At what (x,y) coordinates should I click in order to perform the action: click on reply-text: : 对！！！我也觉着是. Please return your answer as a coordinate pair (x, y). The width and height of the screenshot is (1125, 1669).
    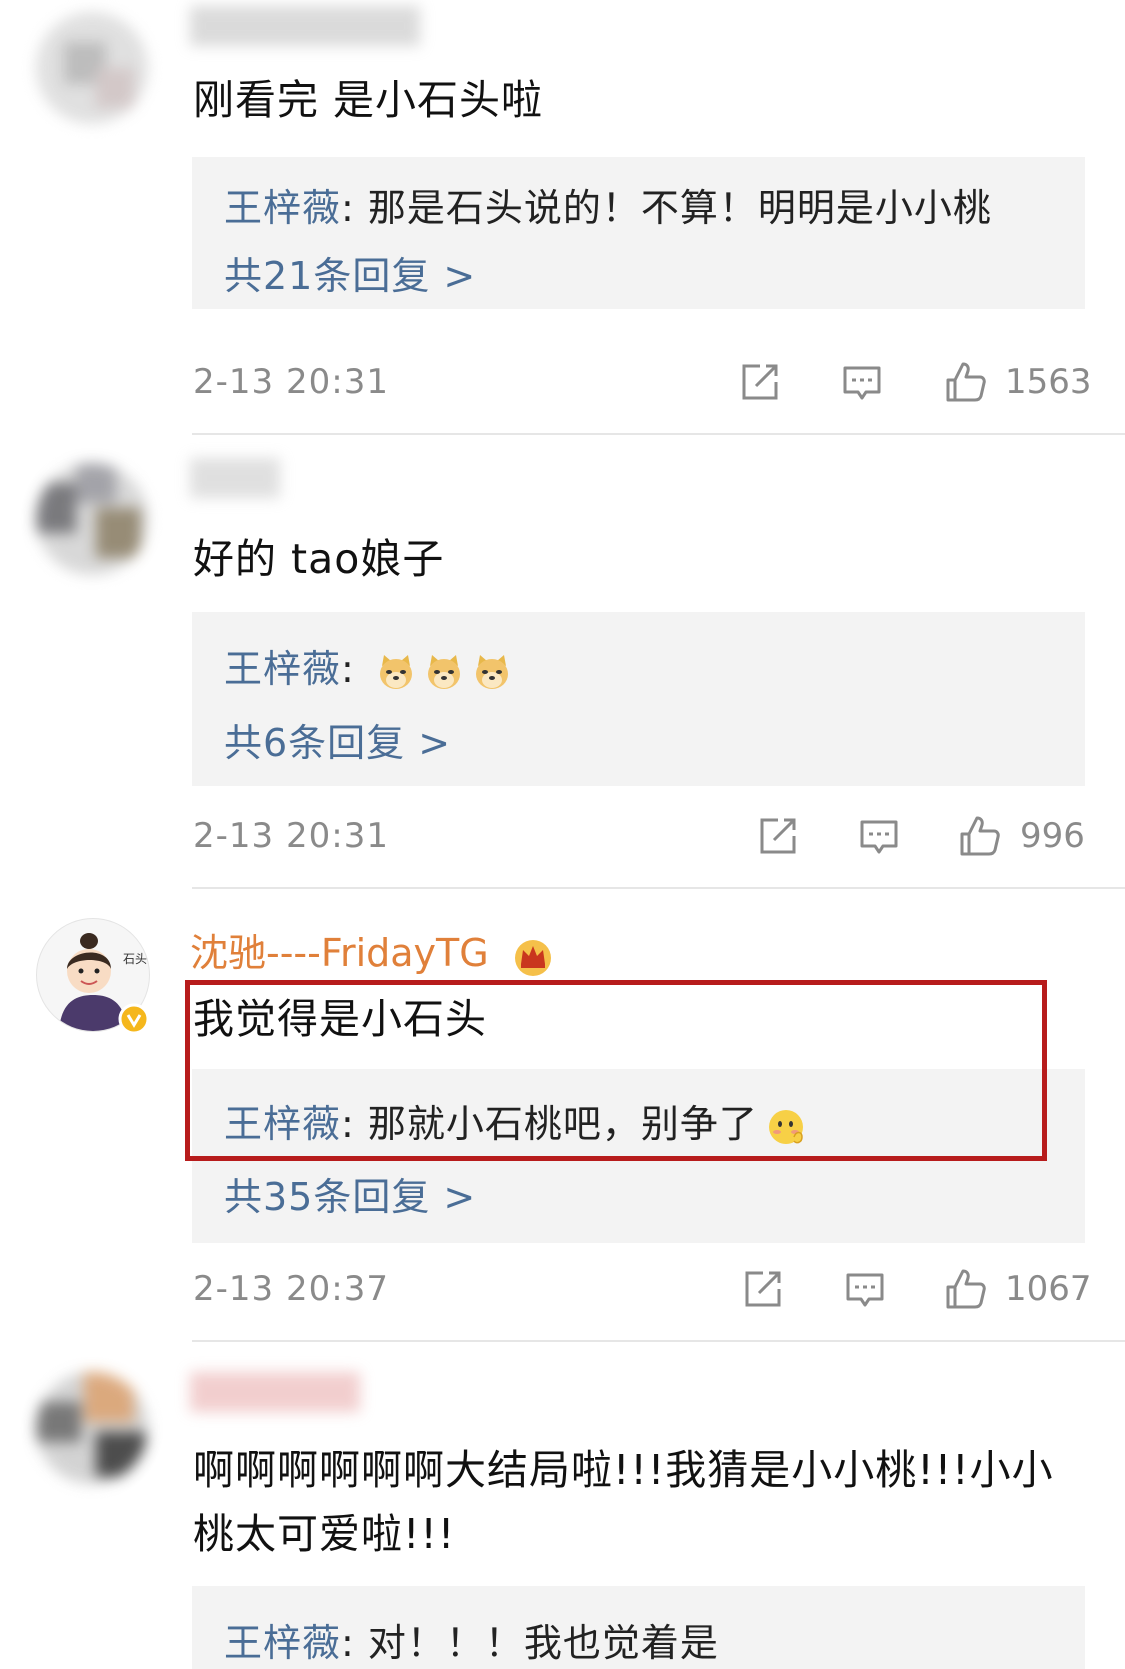
    Looking at the image, I should click on (530, 1643).